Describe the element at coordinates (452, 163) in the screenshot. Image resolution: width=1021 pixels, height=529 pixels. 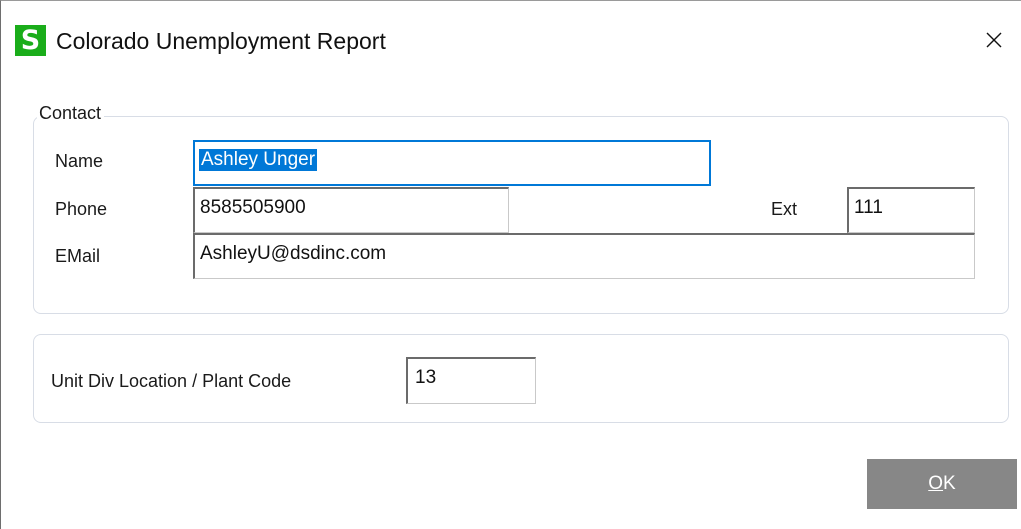
I see `name-field: Ashley Unger` at that location.